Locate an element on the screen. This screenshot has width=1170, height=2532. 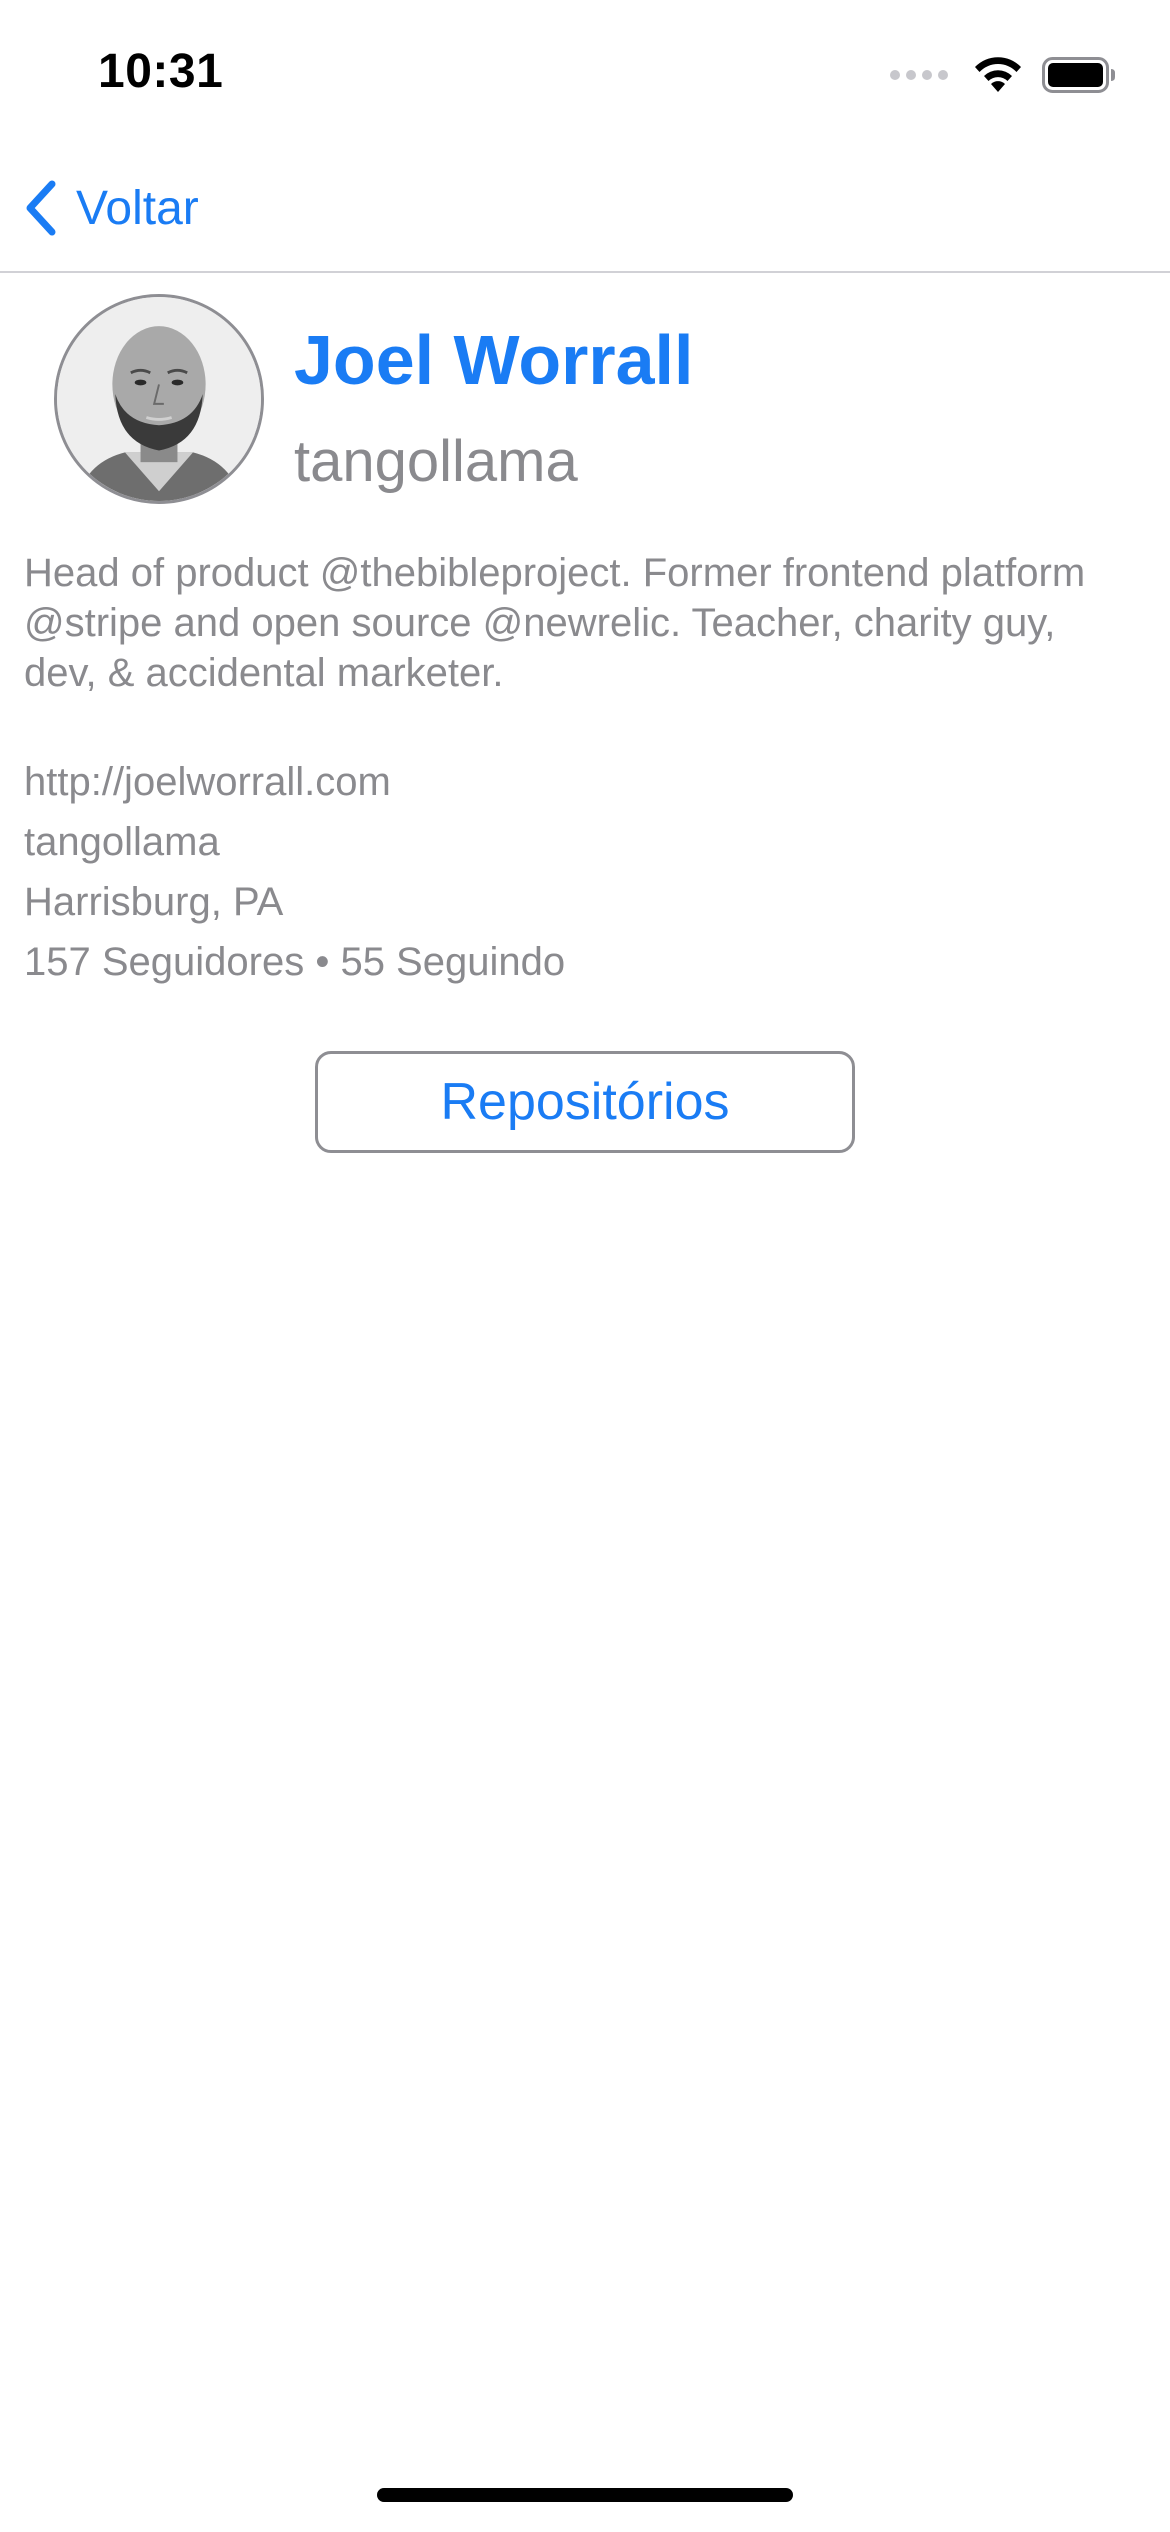
status-time: 10:31 is located at coordinates (161, 71).